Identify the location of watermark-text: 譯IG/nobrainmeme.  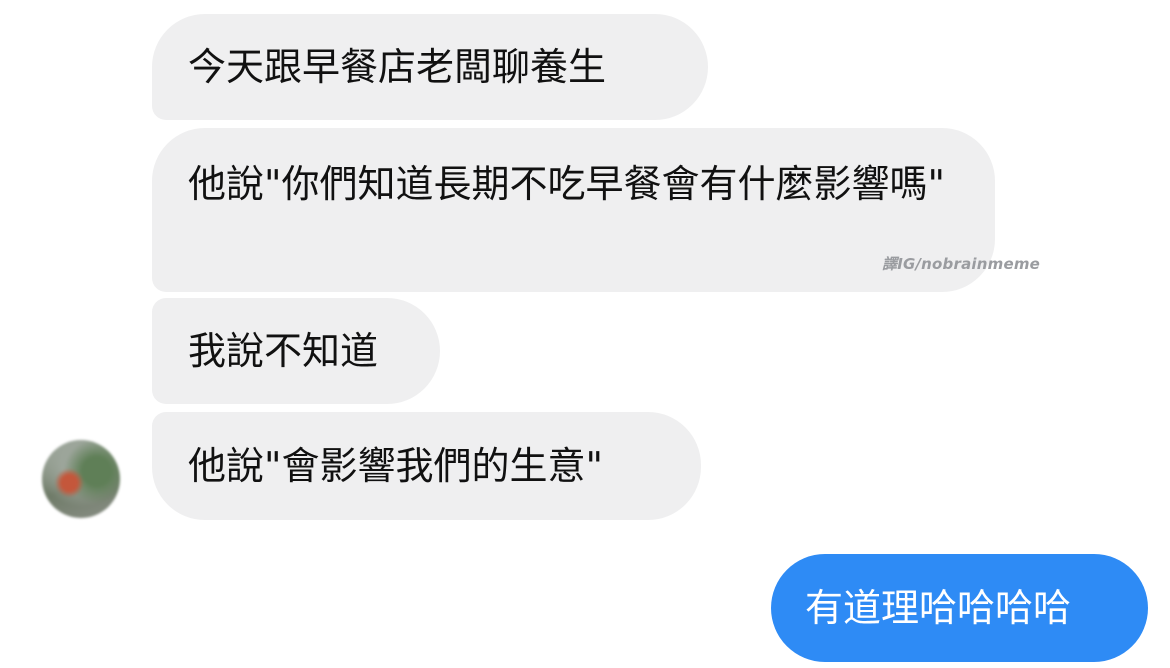
(961, 264).